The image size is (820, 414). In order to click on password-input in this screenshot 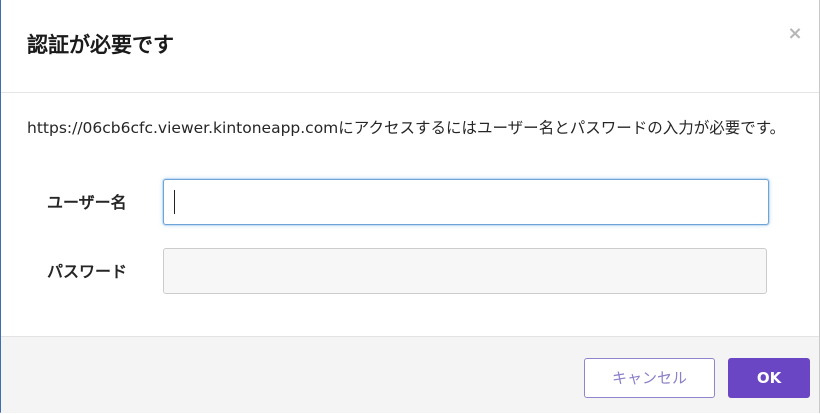, I will do `click(465, 271)`.